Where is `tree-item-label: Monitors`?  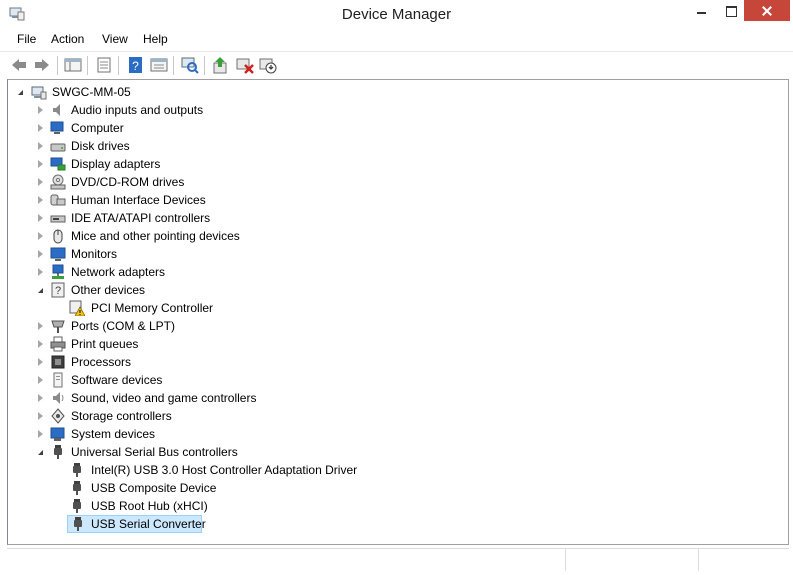
tree-item-label: Monitors is located at coordinates (94, 254).